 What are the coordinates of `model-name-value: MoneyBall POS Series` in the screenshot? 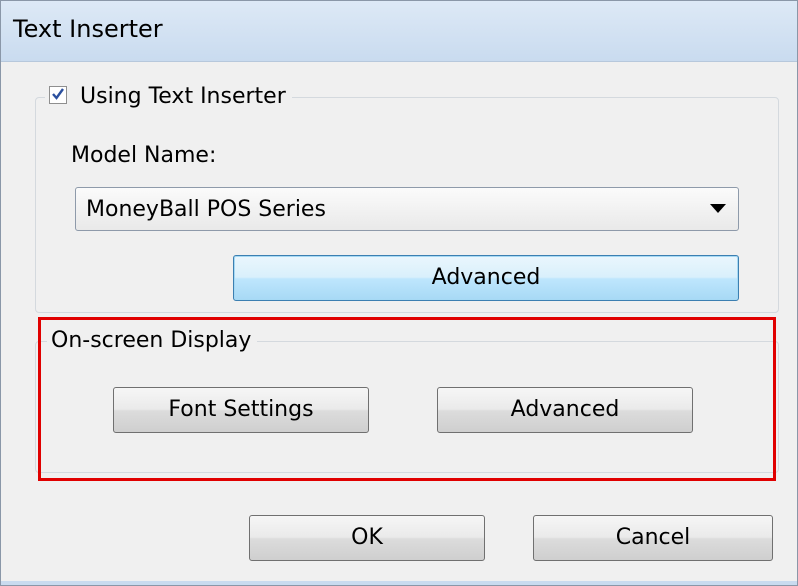 It's located at (206, 209).